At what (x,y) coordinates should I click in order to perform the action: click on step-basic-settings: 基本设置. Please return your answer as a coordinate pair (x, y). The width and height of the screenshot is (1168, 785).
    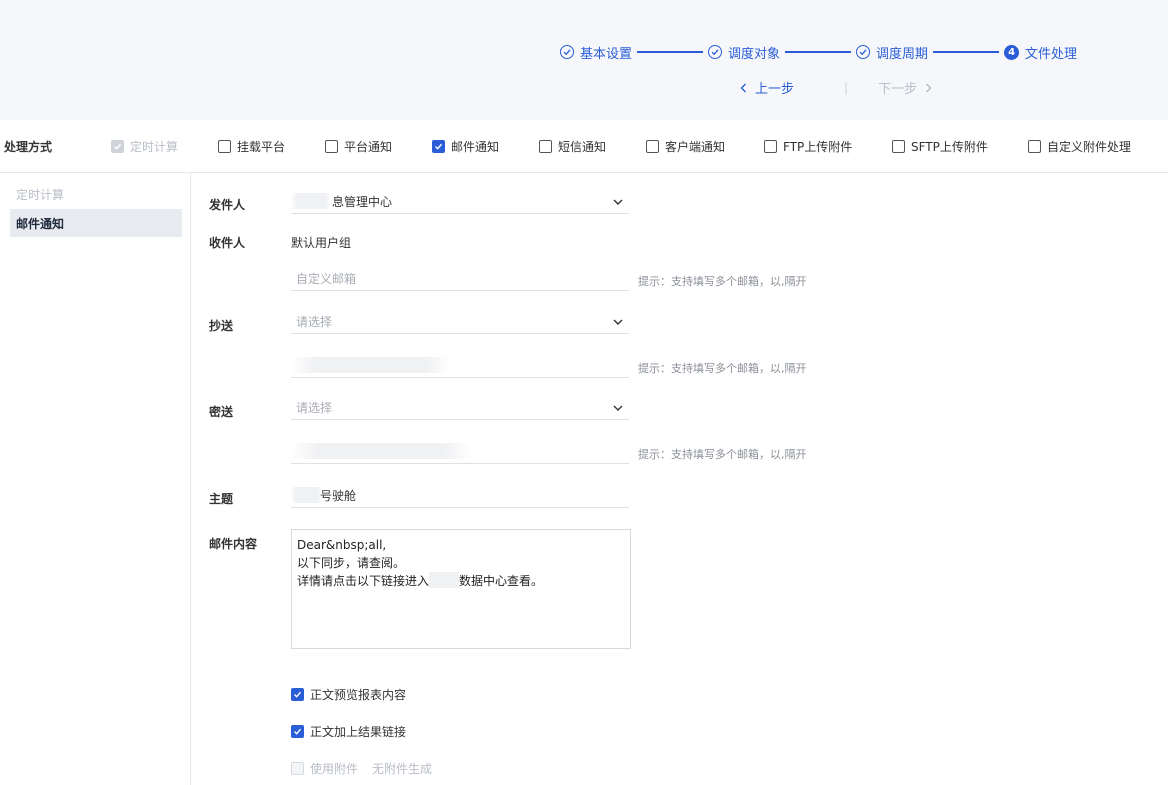
    Looking at the image, I should click on (596, 52).